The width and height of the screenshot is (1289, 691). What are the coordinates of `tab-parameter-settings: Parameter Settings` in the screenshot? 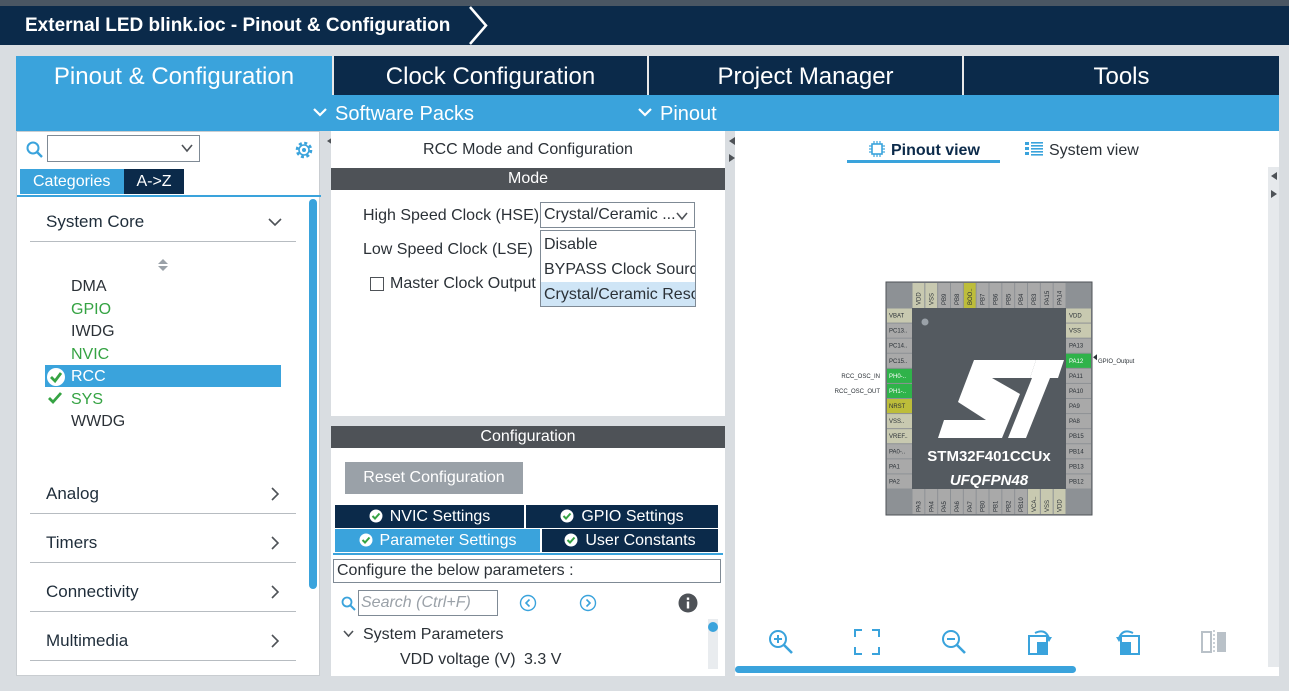 It's located at (437, 540).